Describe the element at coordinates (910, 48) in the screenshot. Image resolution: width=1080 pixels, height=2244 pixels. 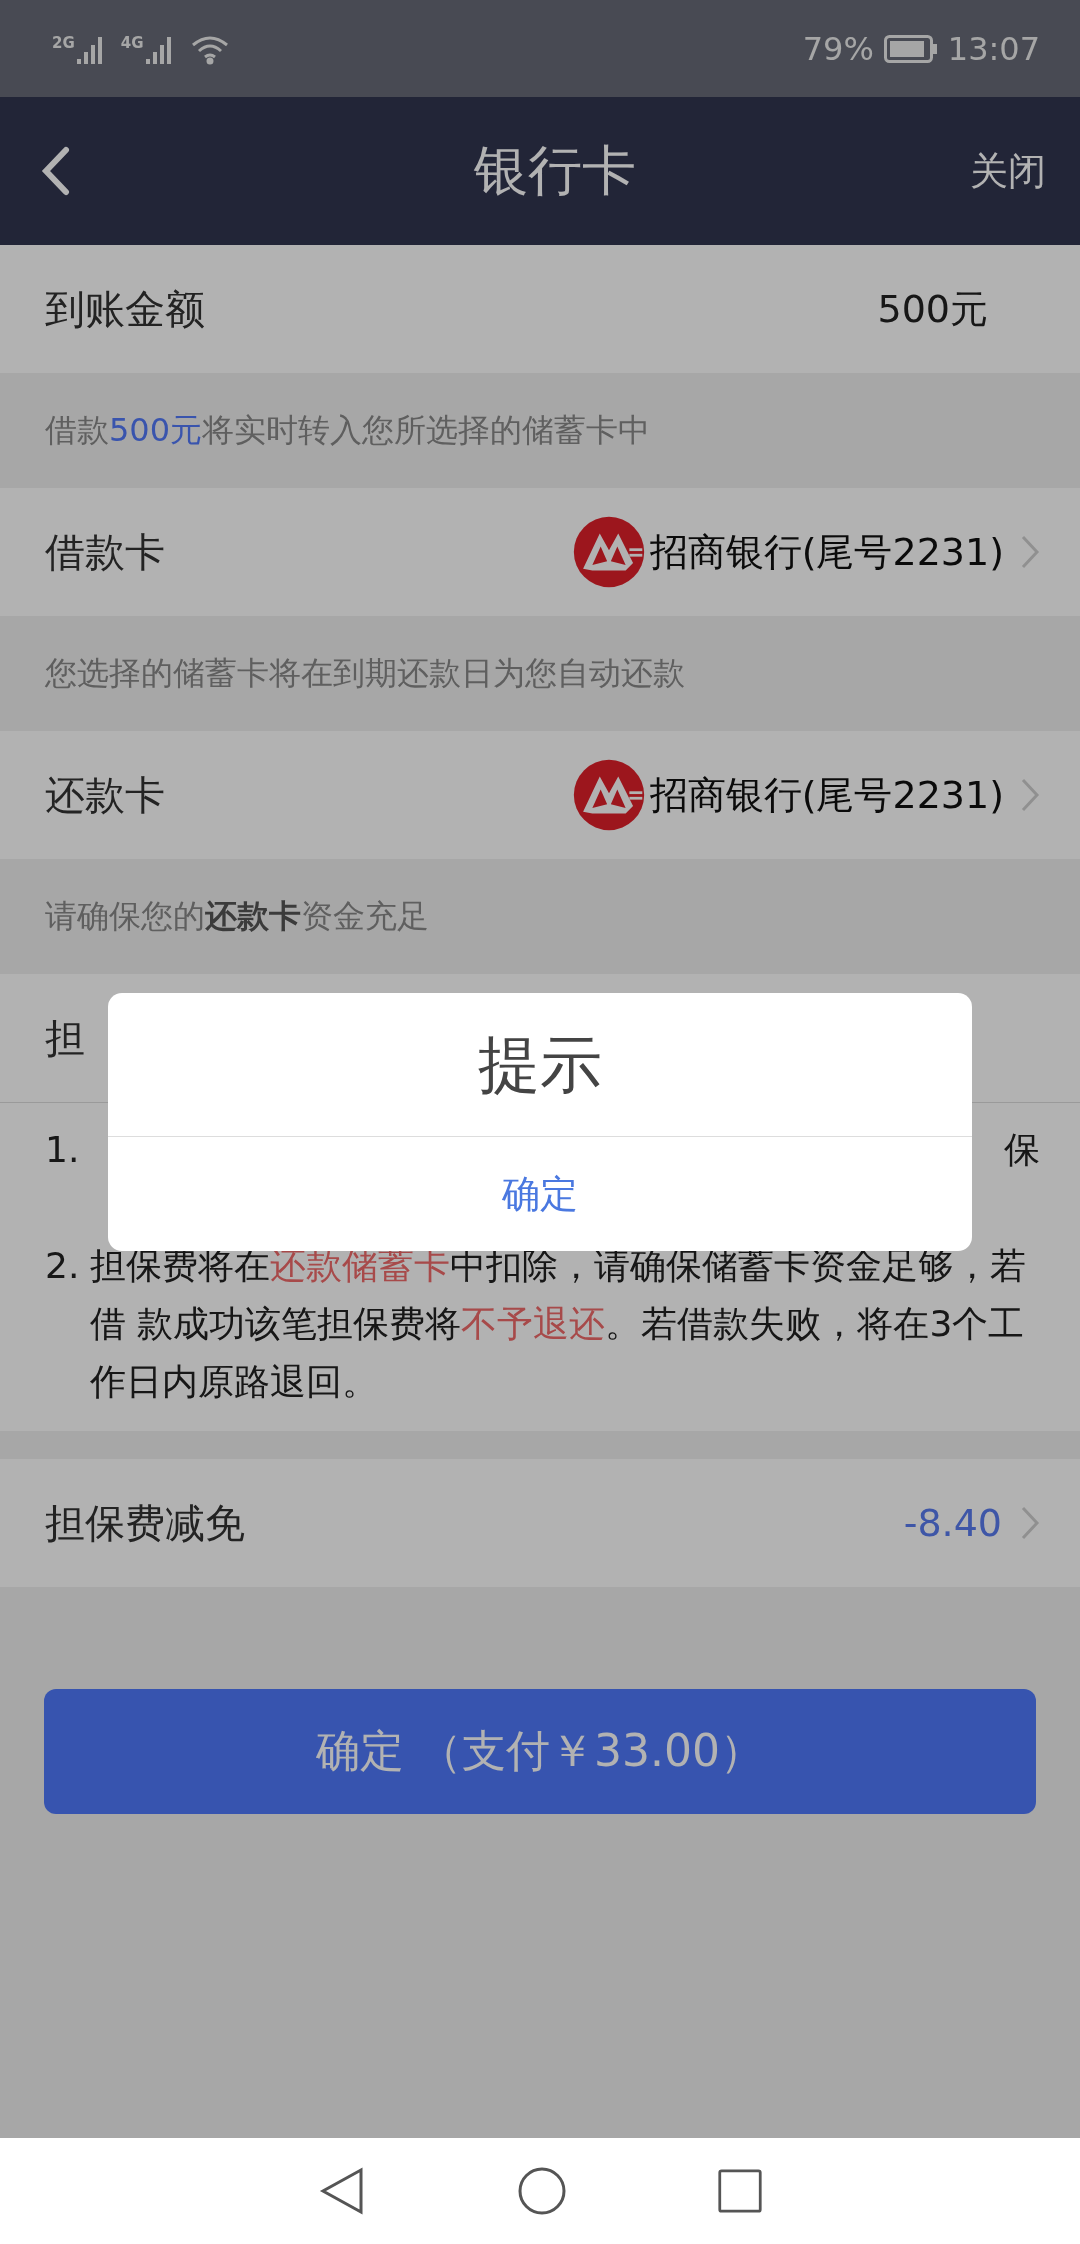
I see `battery-icon` at that location.